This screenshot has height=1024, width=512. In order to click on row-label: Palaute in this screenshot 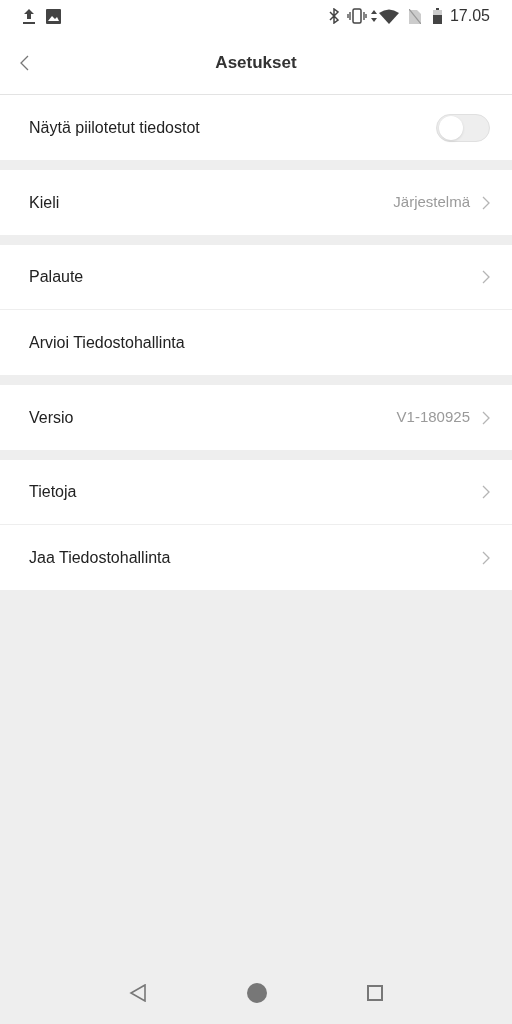, I will do `click(57, 277)`.